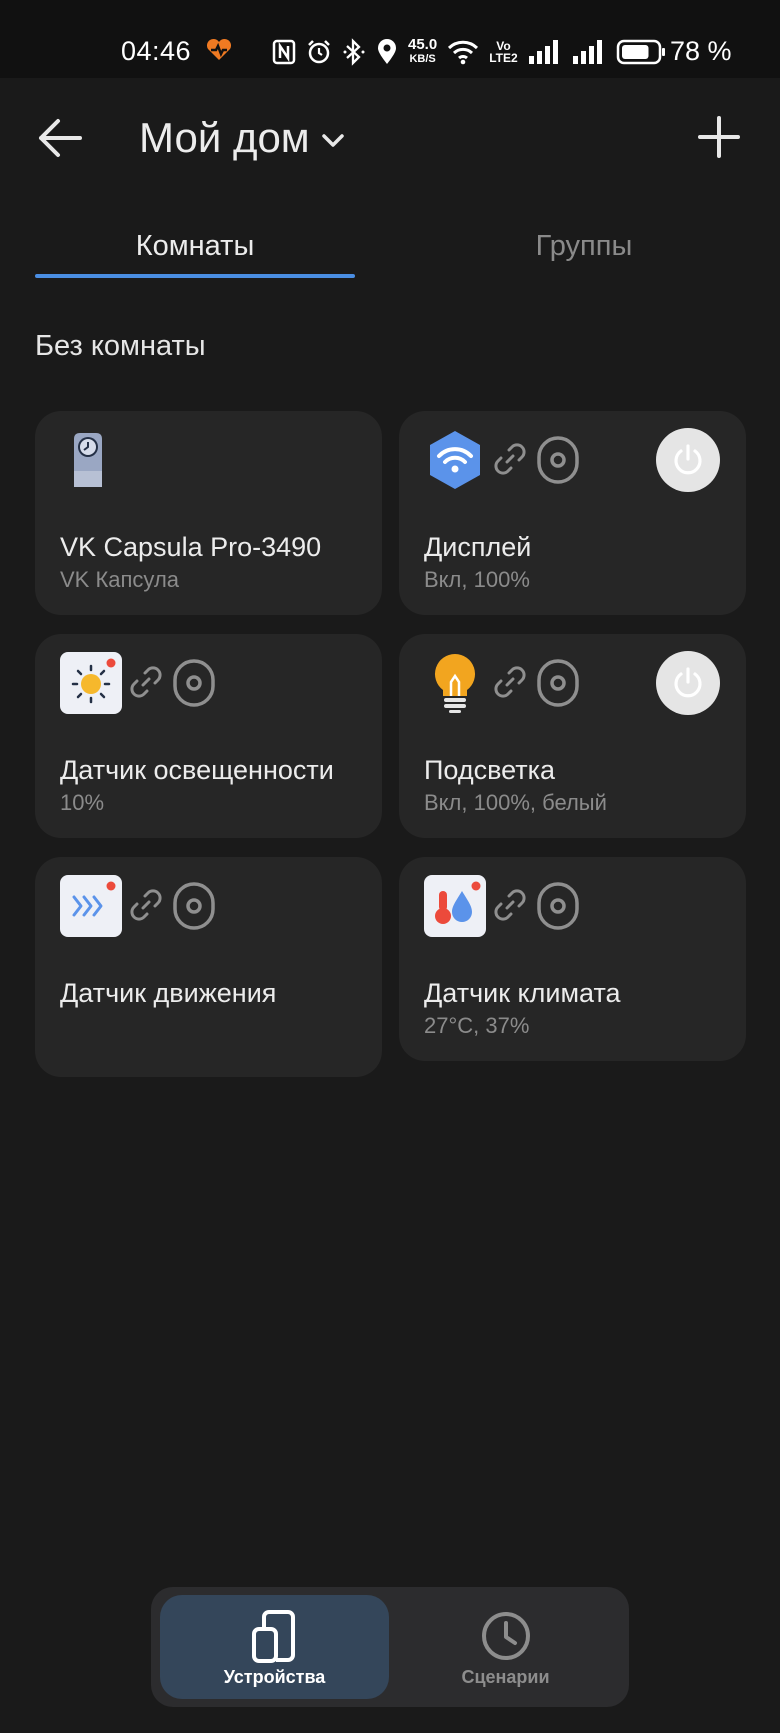 This screenshot has width=780, height=1733. Describe the element at coordinates (332, 140) in the screenshot. I see `chevron-down-icon` at that location.